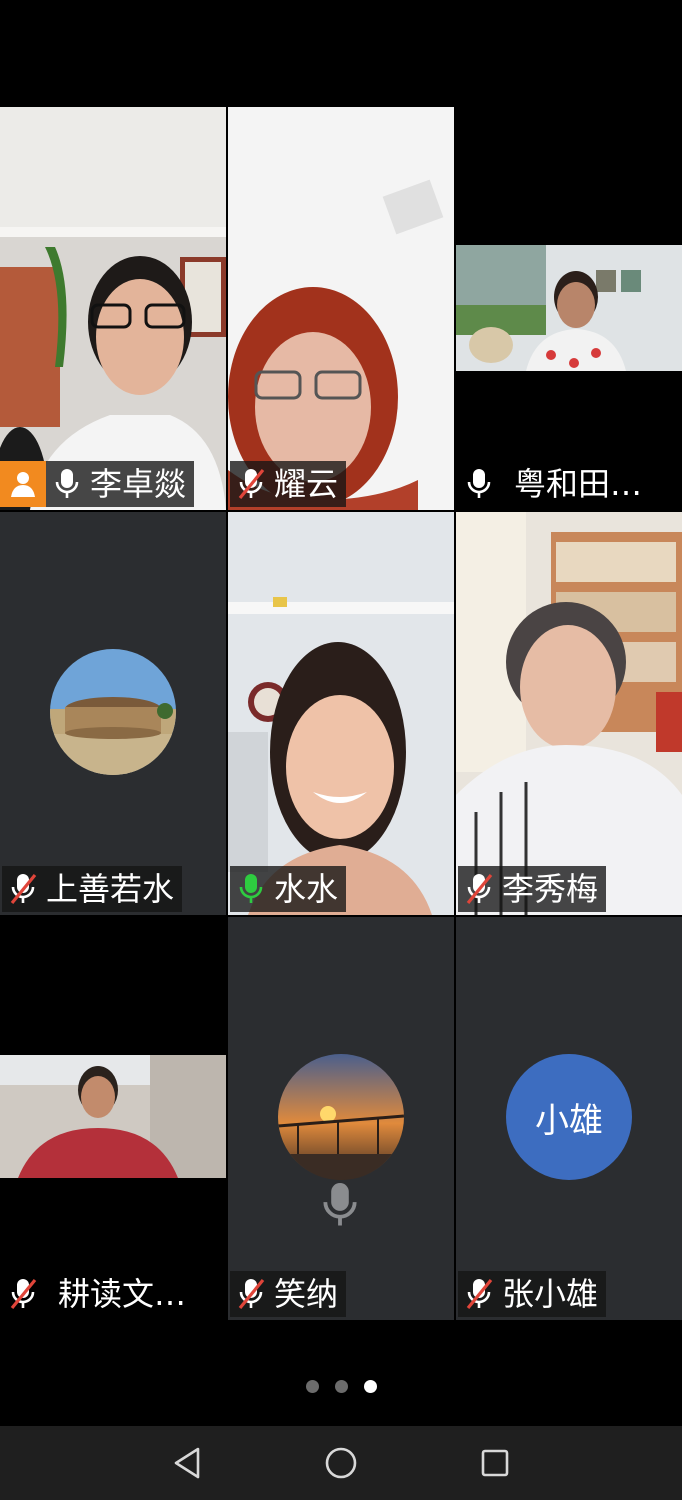  I want to click on participant-name-bar: 上善若水, so click(92, 889).